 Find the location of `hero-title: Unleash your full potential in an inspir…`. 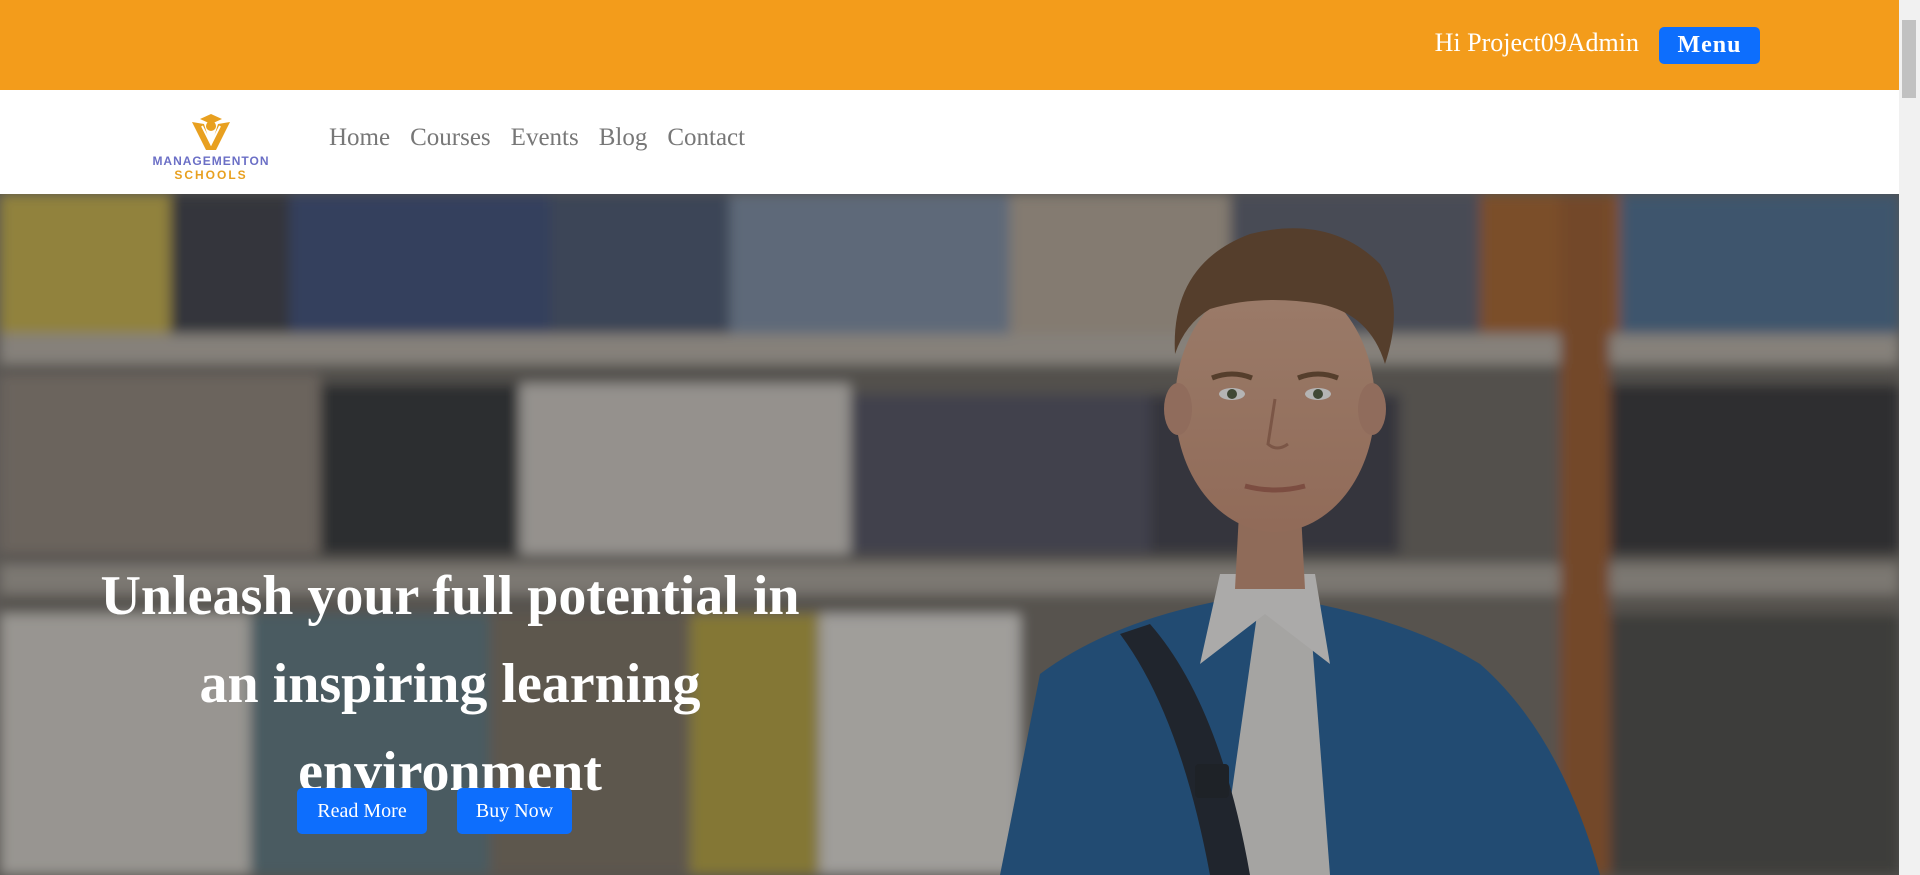

hero-title: Unleash your full potential in an inspir… is located at coordinates (450, 683).